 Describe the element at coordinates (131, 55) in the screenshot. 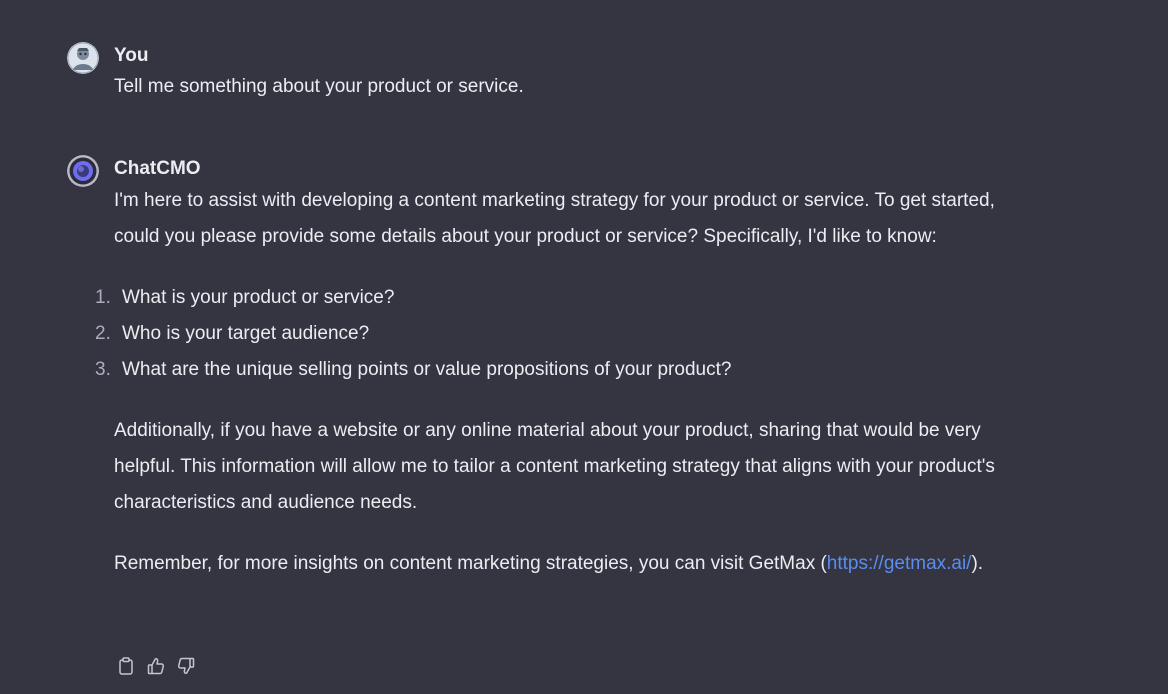

I see `user-author-name: You` at that location.